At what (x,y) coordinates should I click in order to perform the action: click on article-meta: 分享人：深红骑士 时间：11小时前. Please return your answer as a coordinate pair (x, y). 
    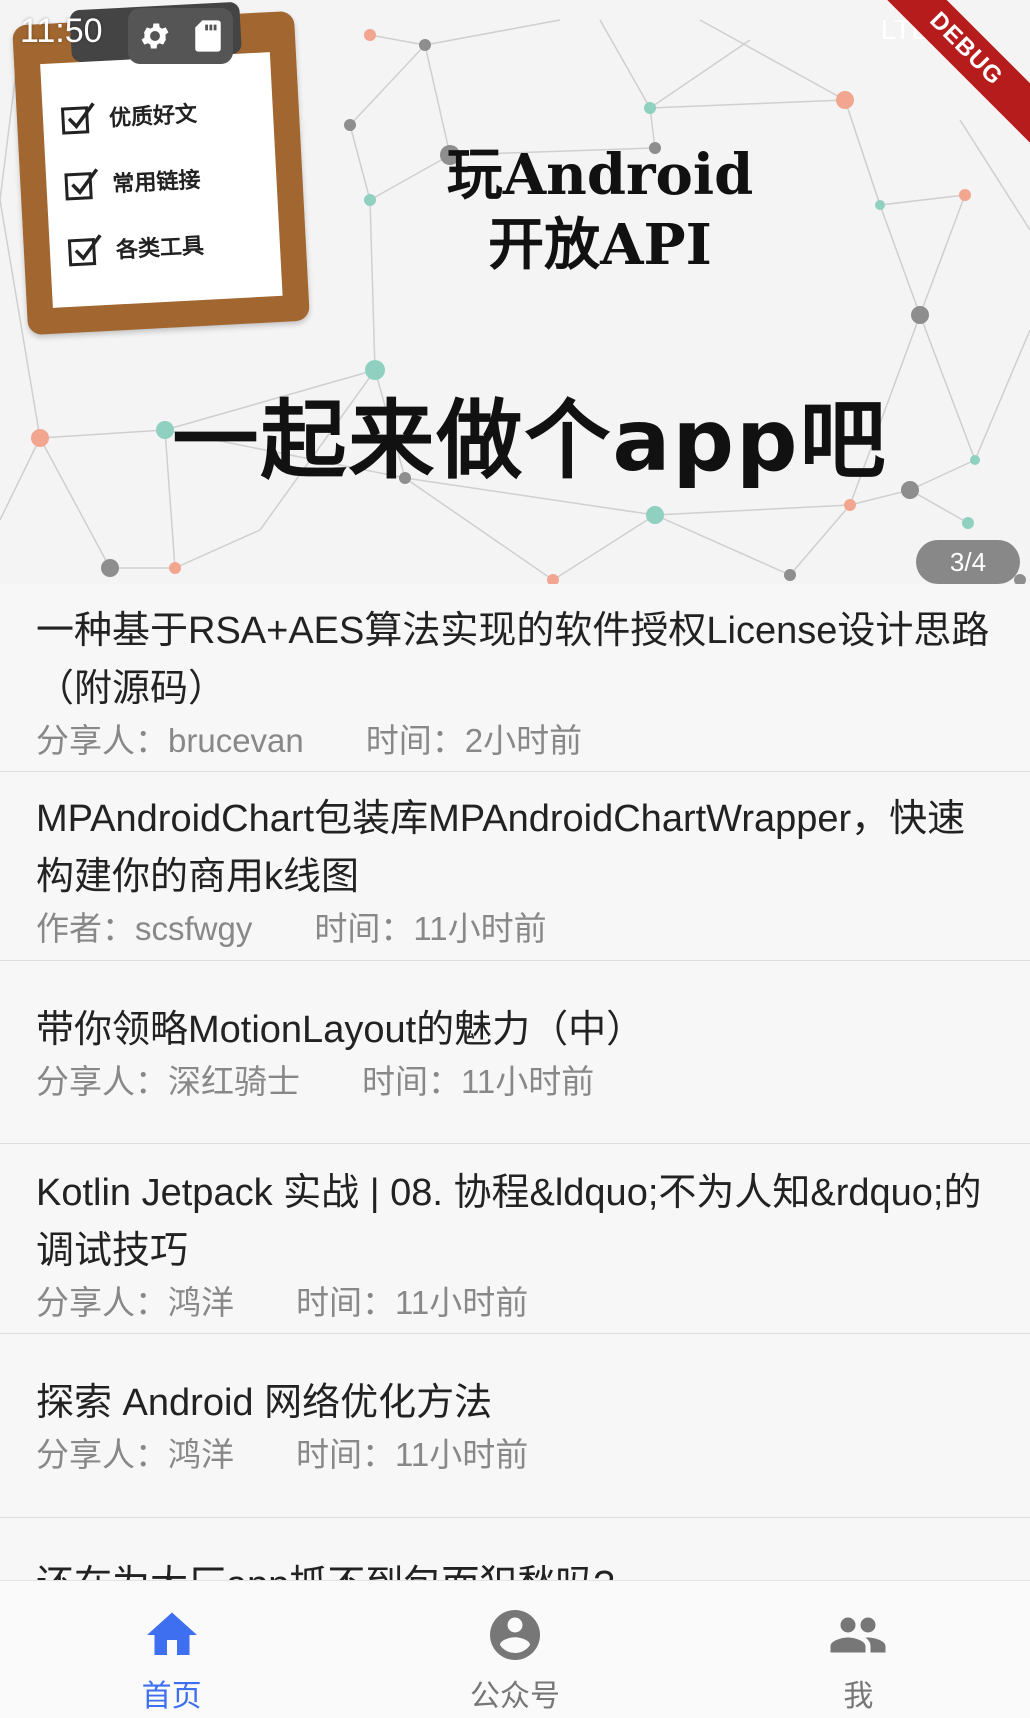
    Looking at the image, I should click on (515, 1082).